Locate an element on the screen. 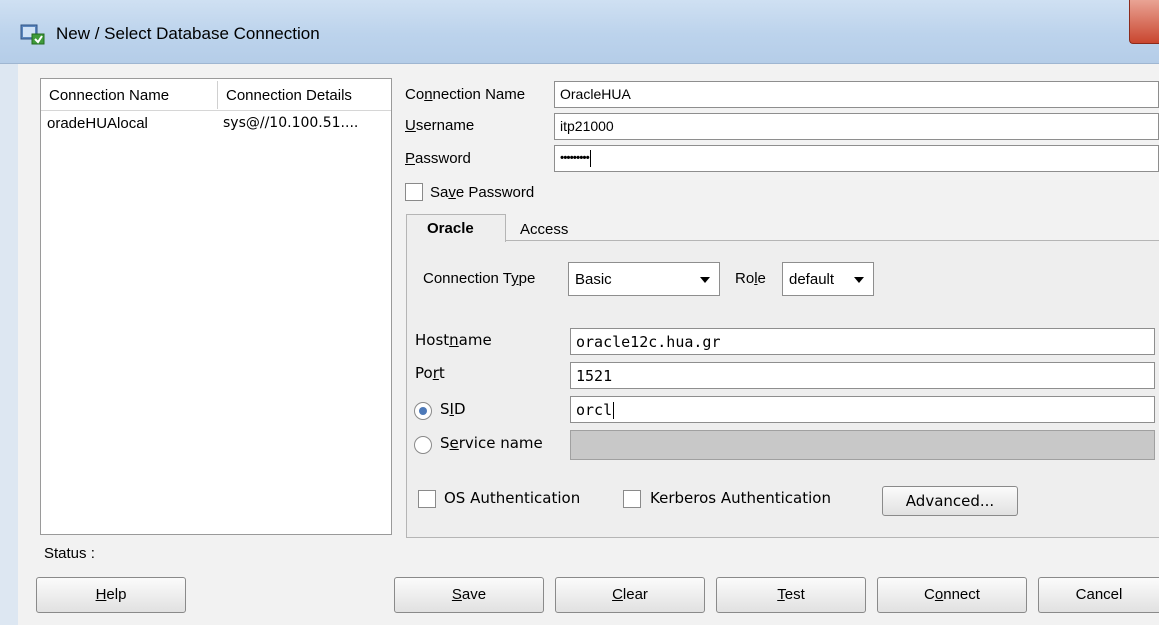 Image resolution: width=1159 pixels, height=625 pixels. service-name-input is located at coordinates (862, 445).